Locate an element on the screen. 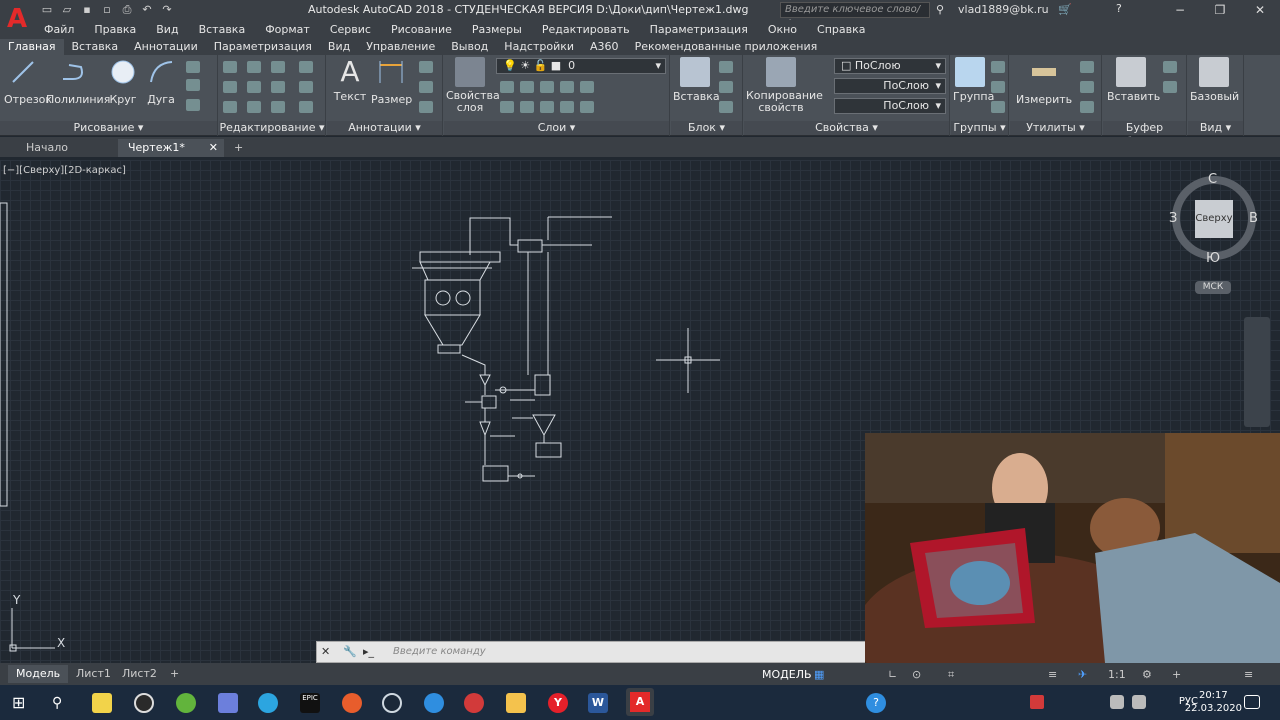 This screenshot has height=720, width=1280. stretch-icon is located at coordinates (230, 107).